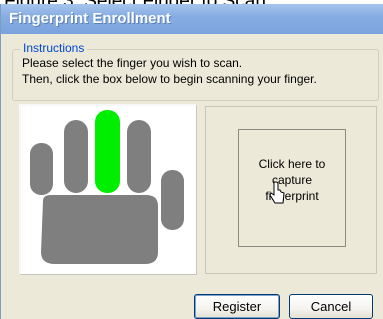  Describe the element at coordinates (76, 156) in the screenshot. I see `finger-ring` at that location.